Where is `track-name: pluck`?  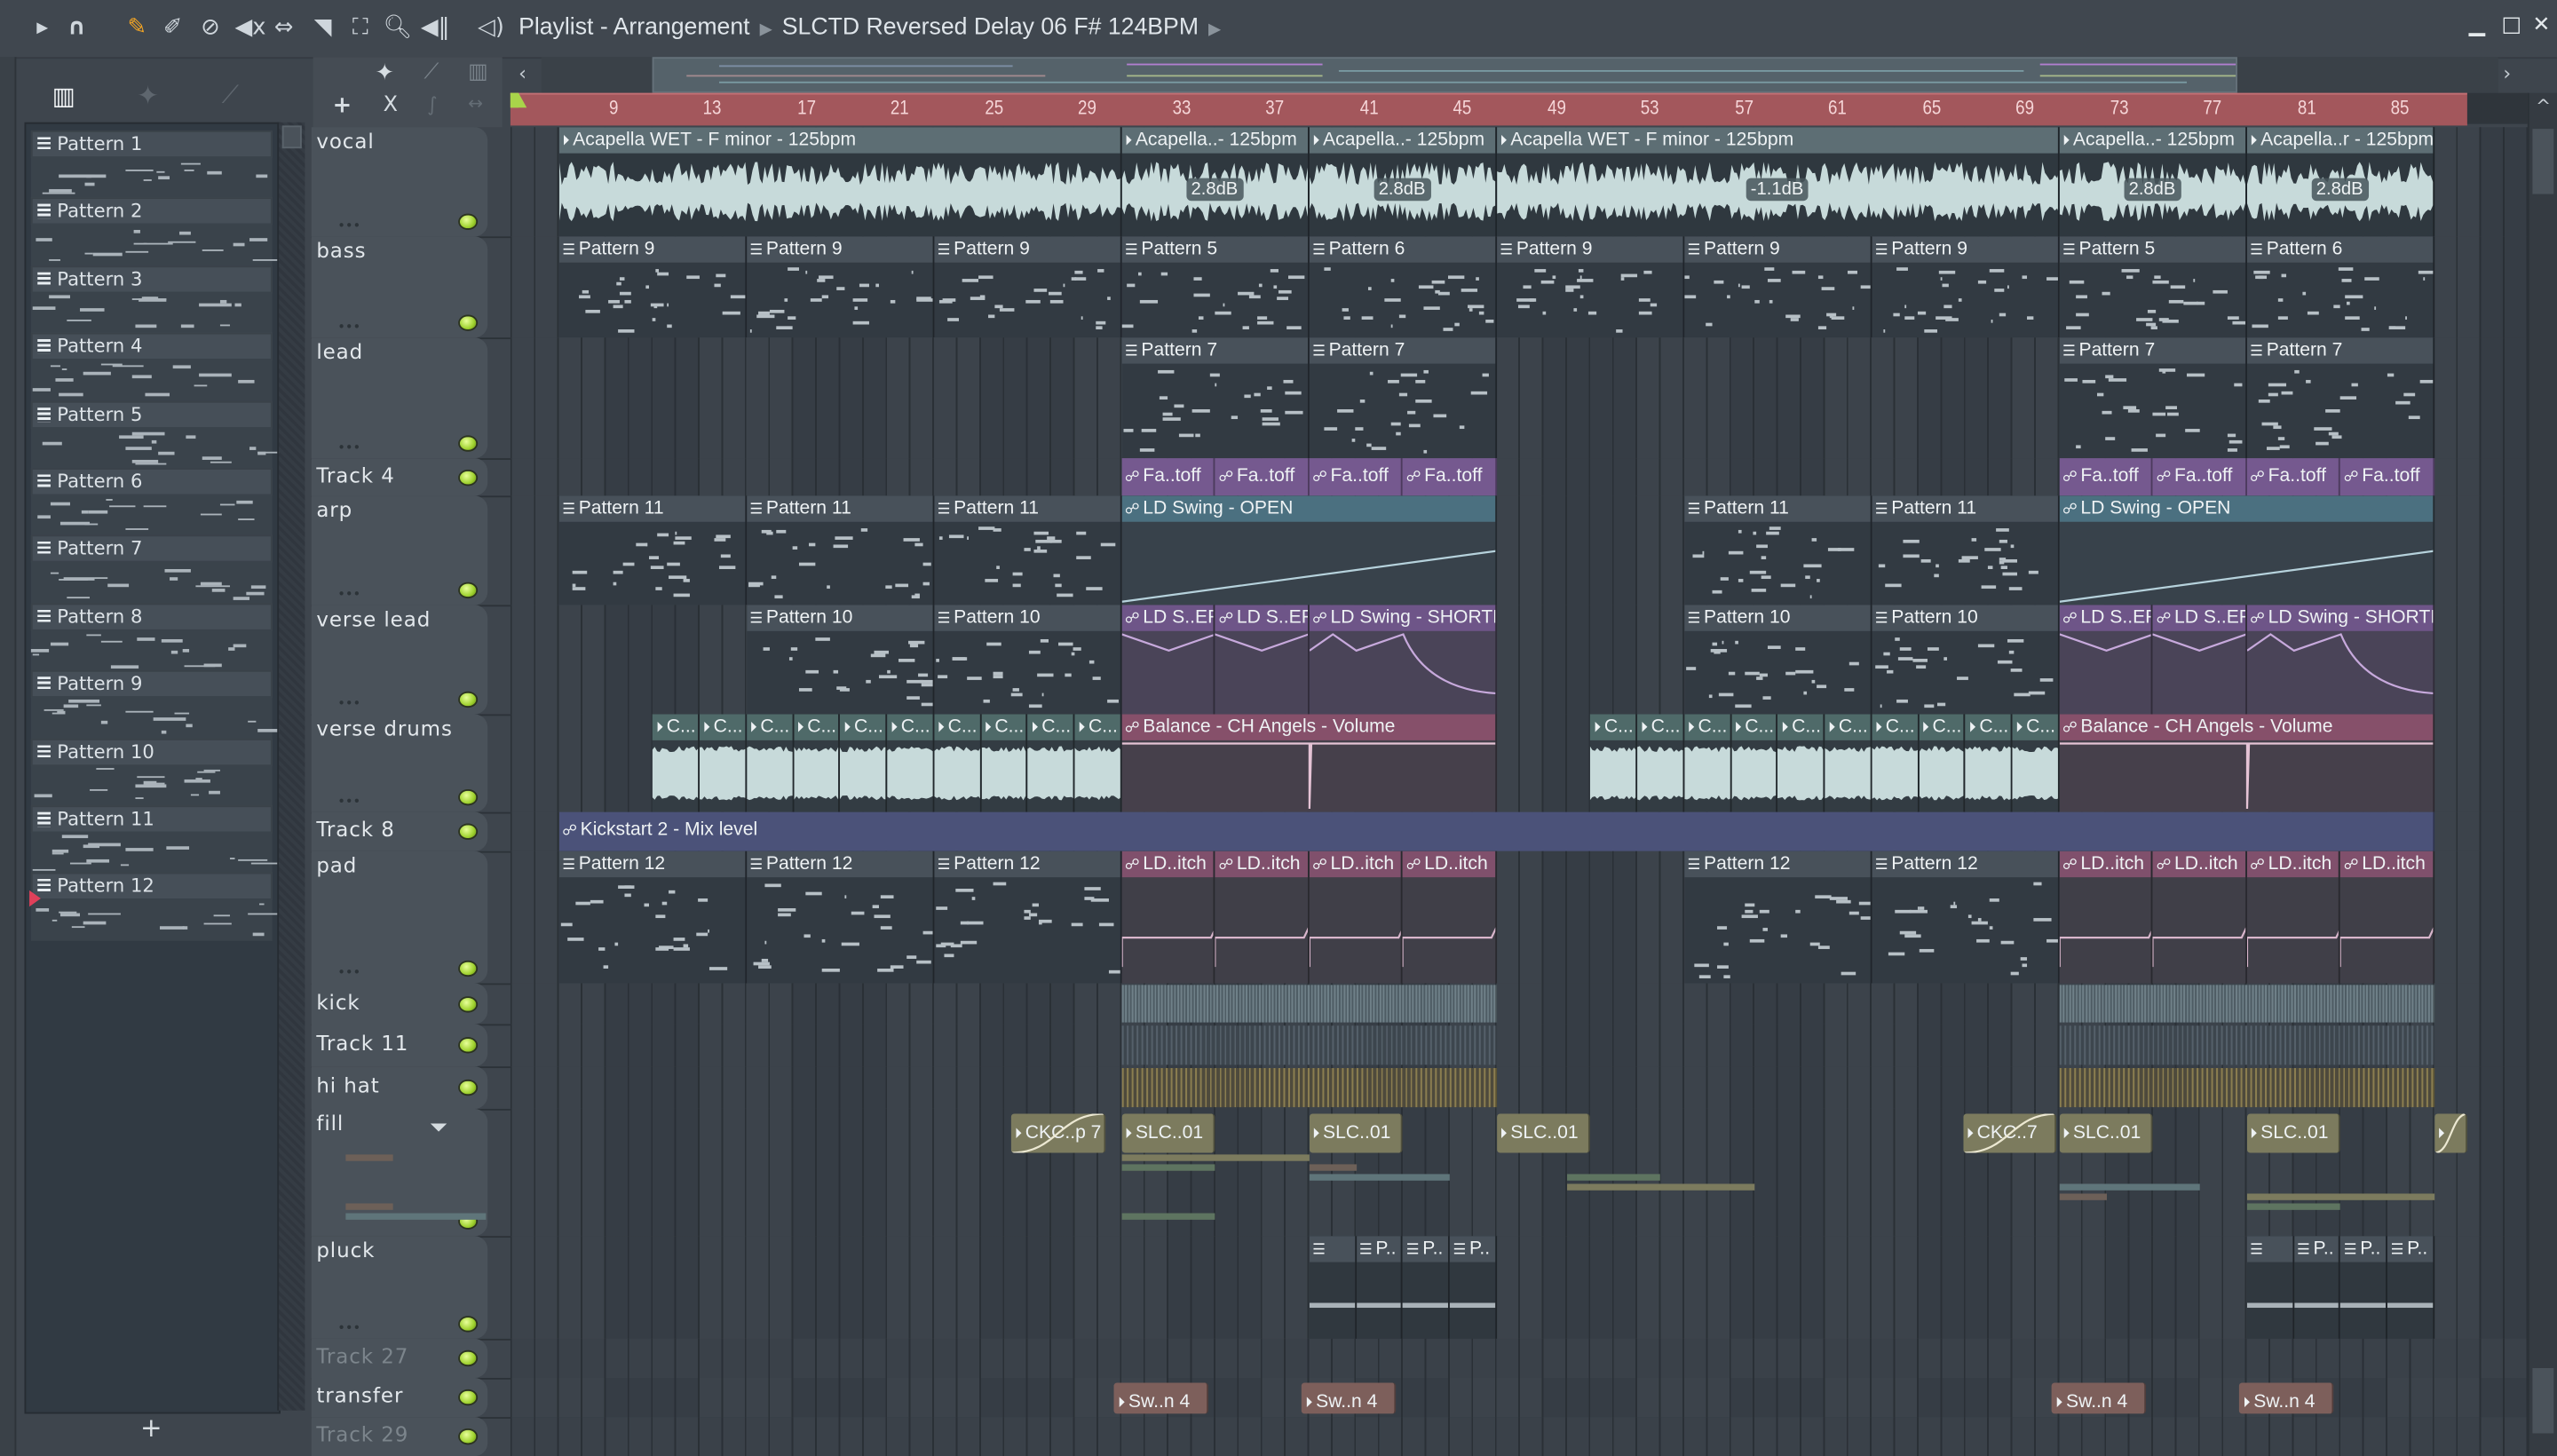 track-name: pluck is located at coordinates (345, 1250).